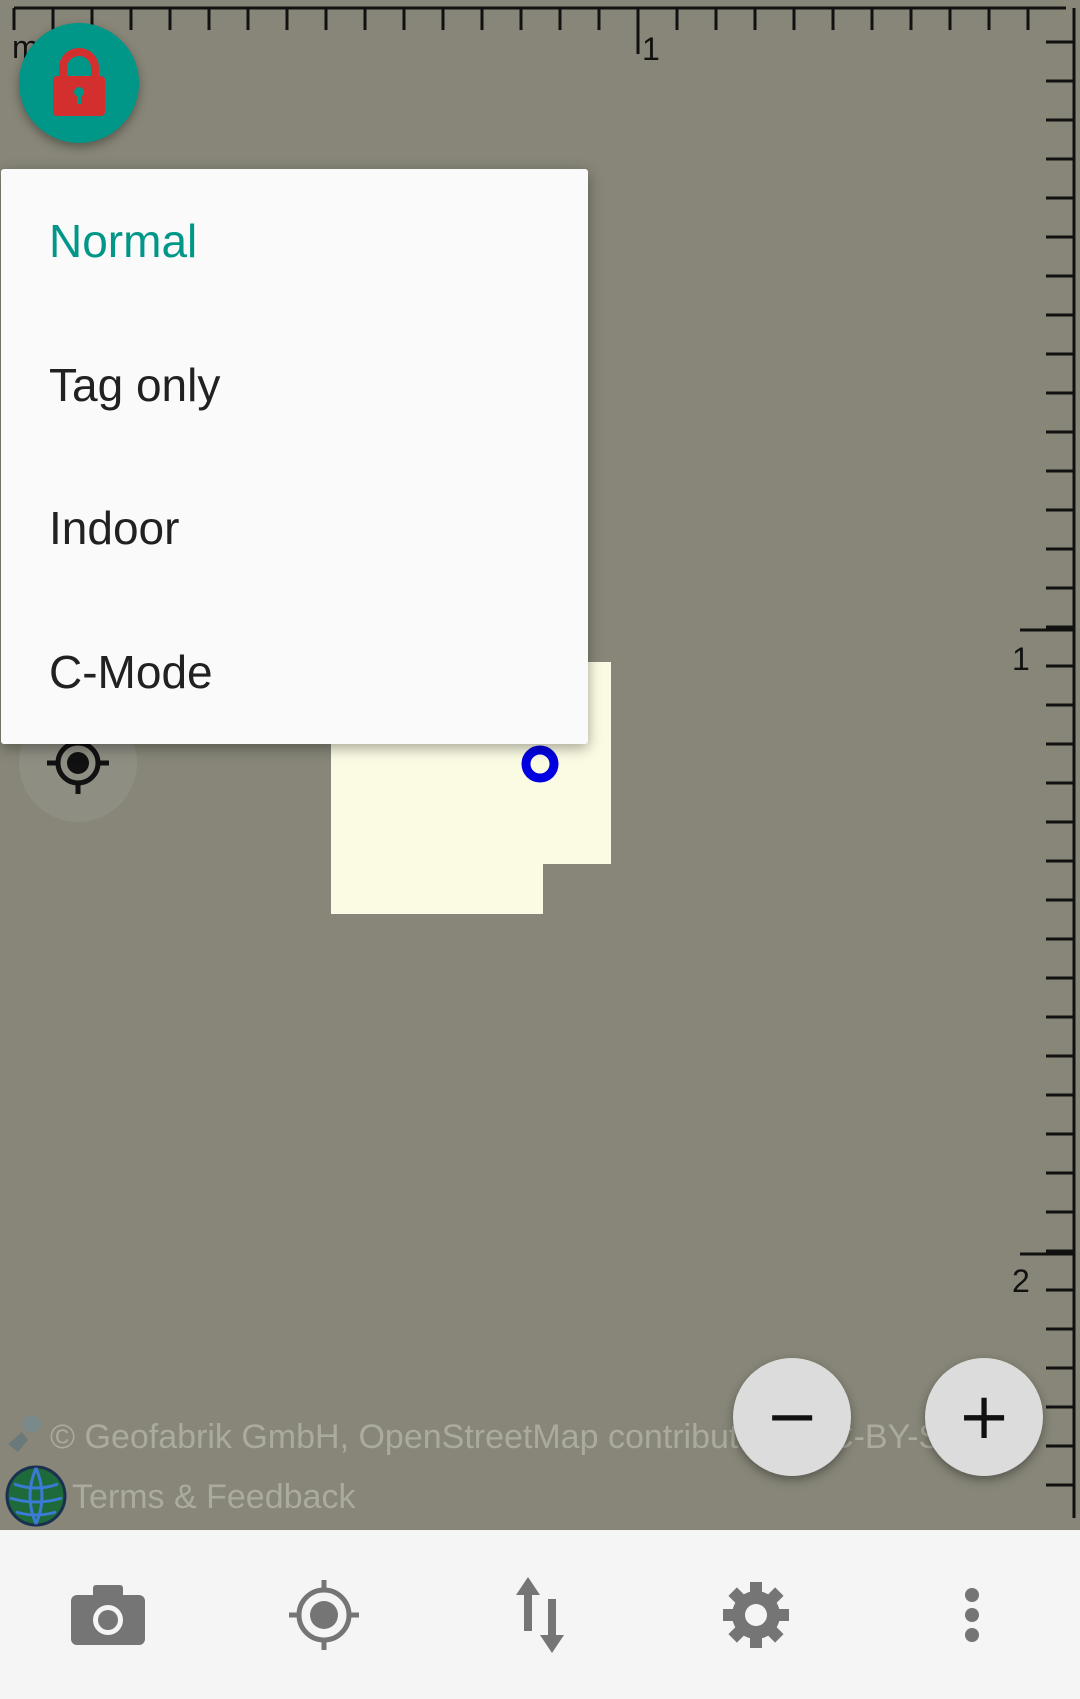  Describe the element at coordinates (213, 1497) in the screenshot. I see `terms-feedback-link: Terms & Feedback` at that location.